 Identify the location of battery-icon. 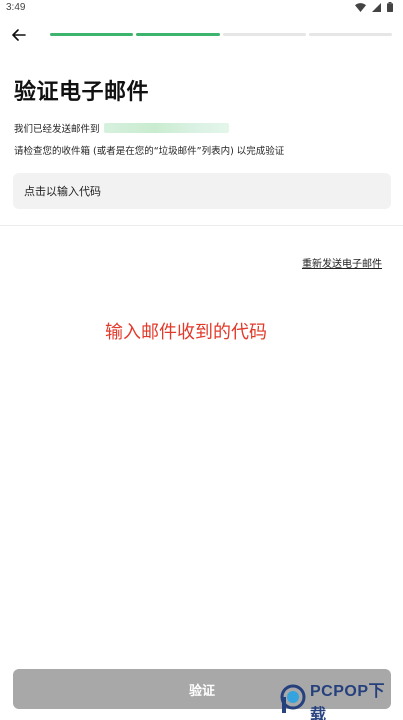
(390, 7).